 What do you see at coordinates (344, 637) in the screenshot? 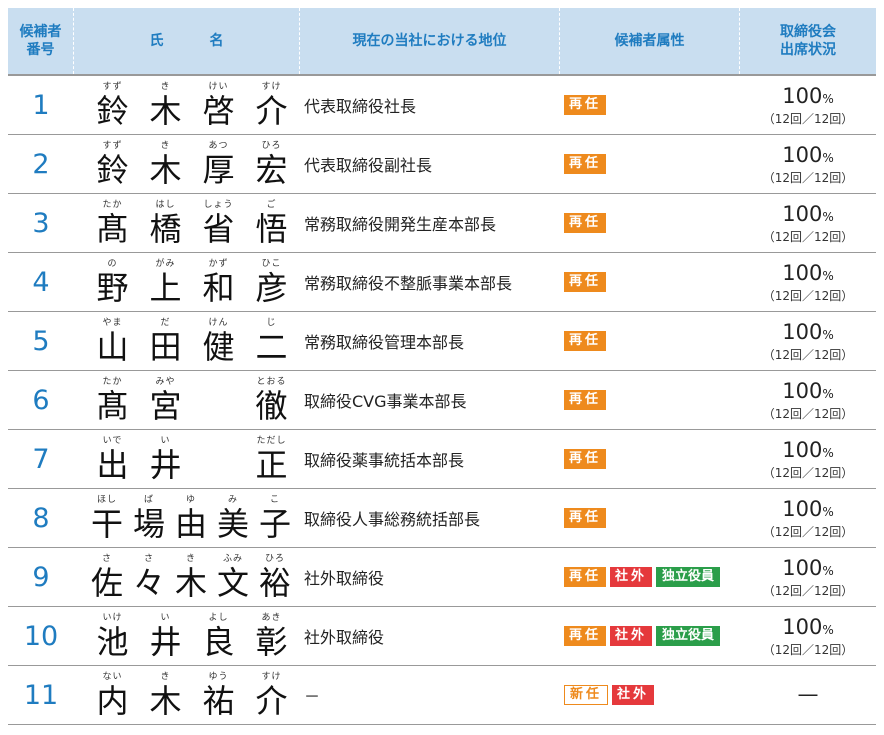
I see `current-position: 社外取締役` at bounding box center [344, 637].